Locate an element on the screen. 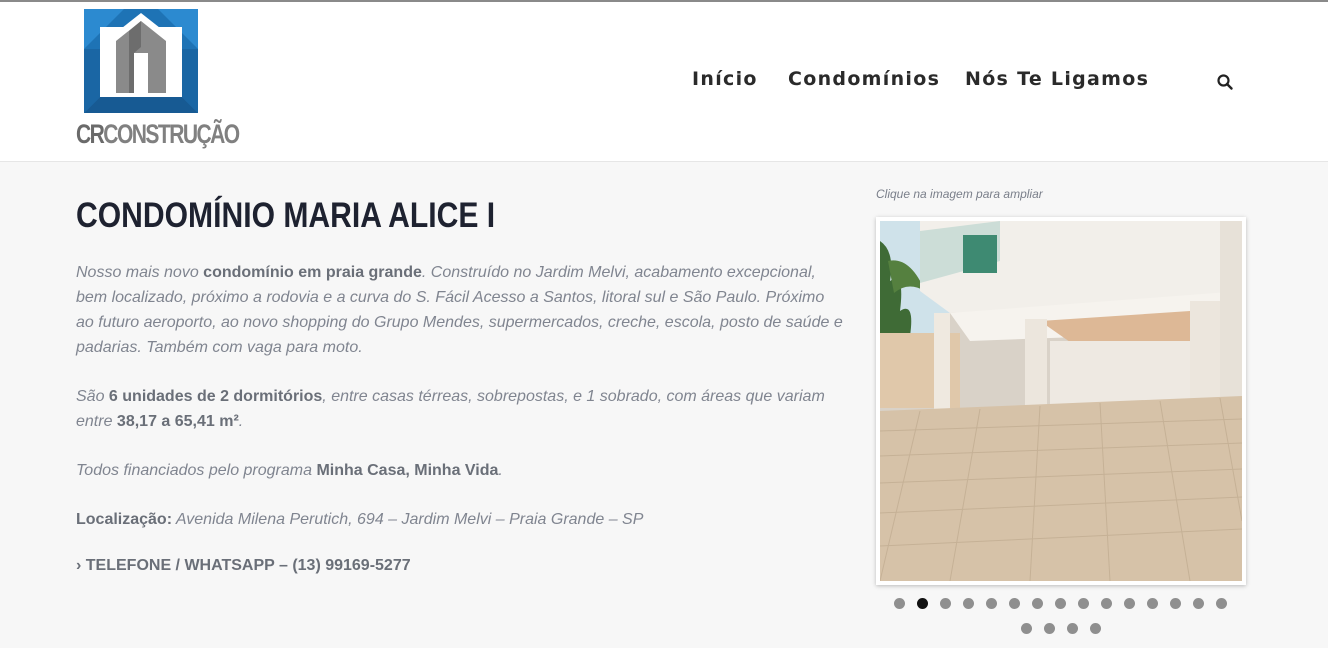 The image size is (1328, 648). search-button is located at coordinates (1225, 82).